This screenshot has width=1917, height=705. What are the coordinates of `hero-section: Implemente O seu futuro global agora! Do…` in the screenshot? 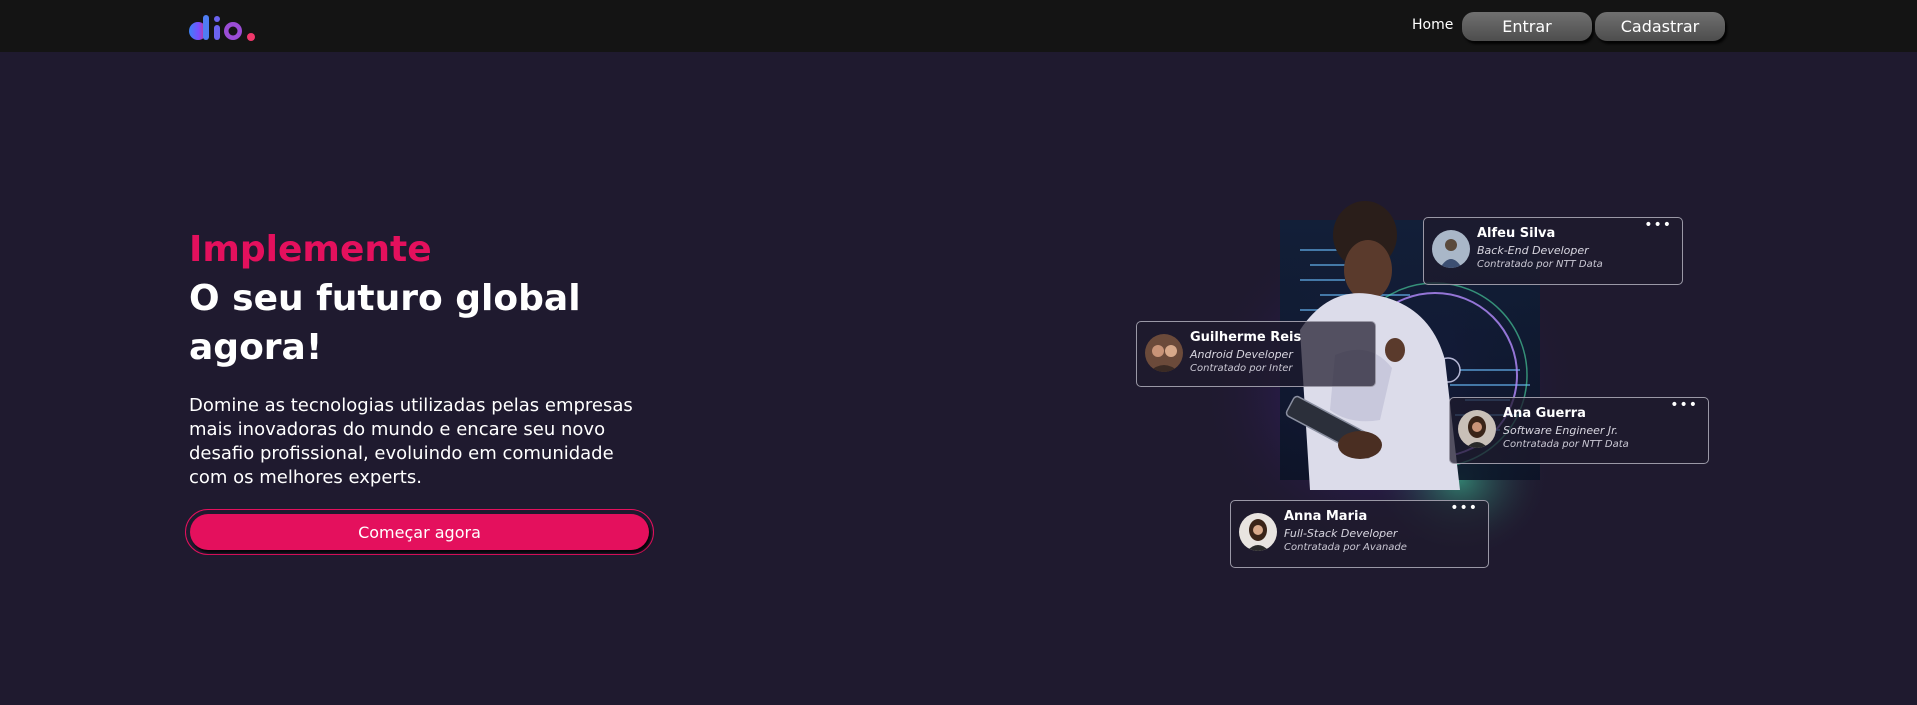 It's located at (429, 358).